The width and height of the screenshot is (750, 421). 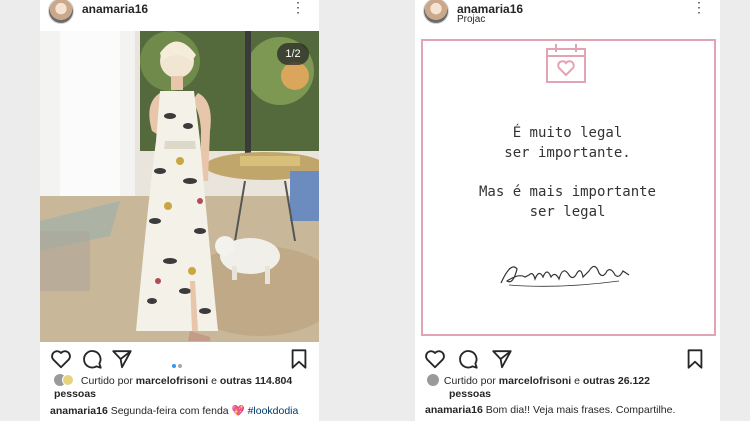 What do you see at coordinates (169, 411) in the screenshot?
I see `caption-text: Segunda-feira com fenda` at bounding box center [169, 411].